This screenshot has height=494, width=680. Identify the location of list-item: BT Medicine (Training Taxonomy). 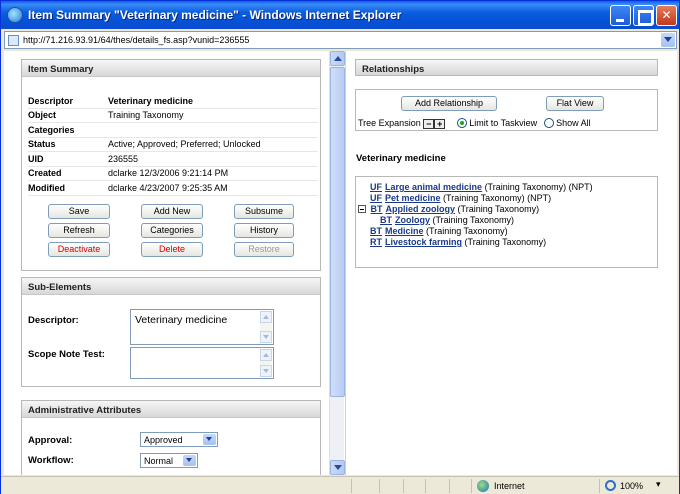
(439, 231).